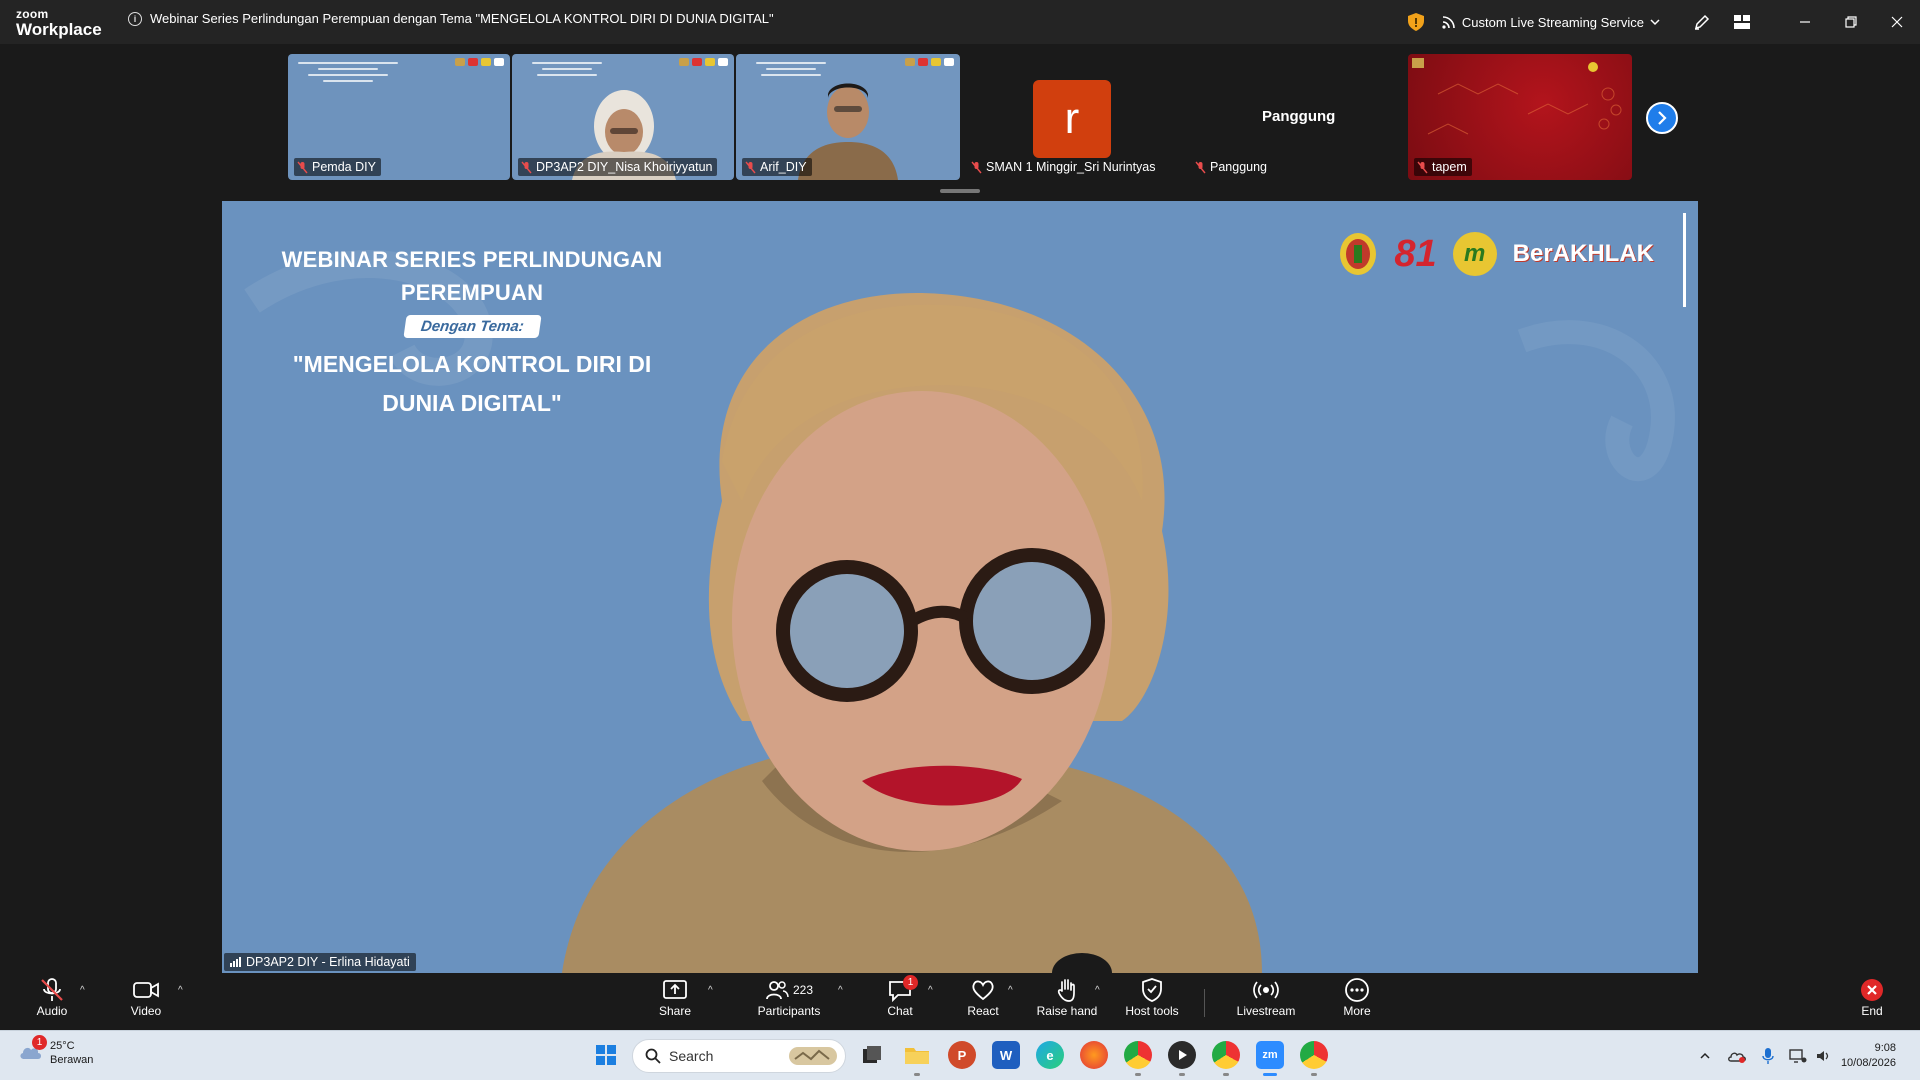 Image resolution: width=1920 pixels, height=1080 pixels. I want to click on close-button, so click(1897, 22).